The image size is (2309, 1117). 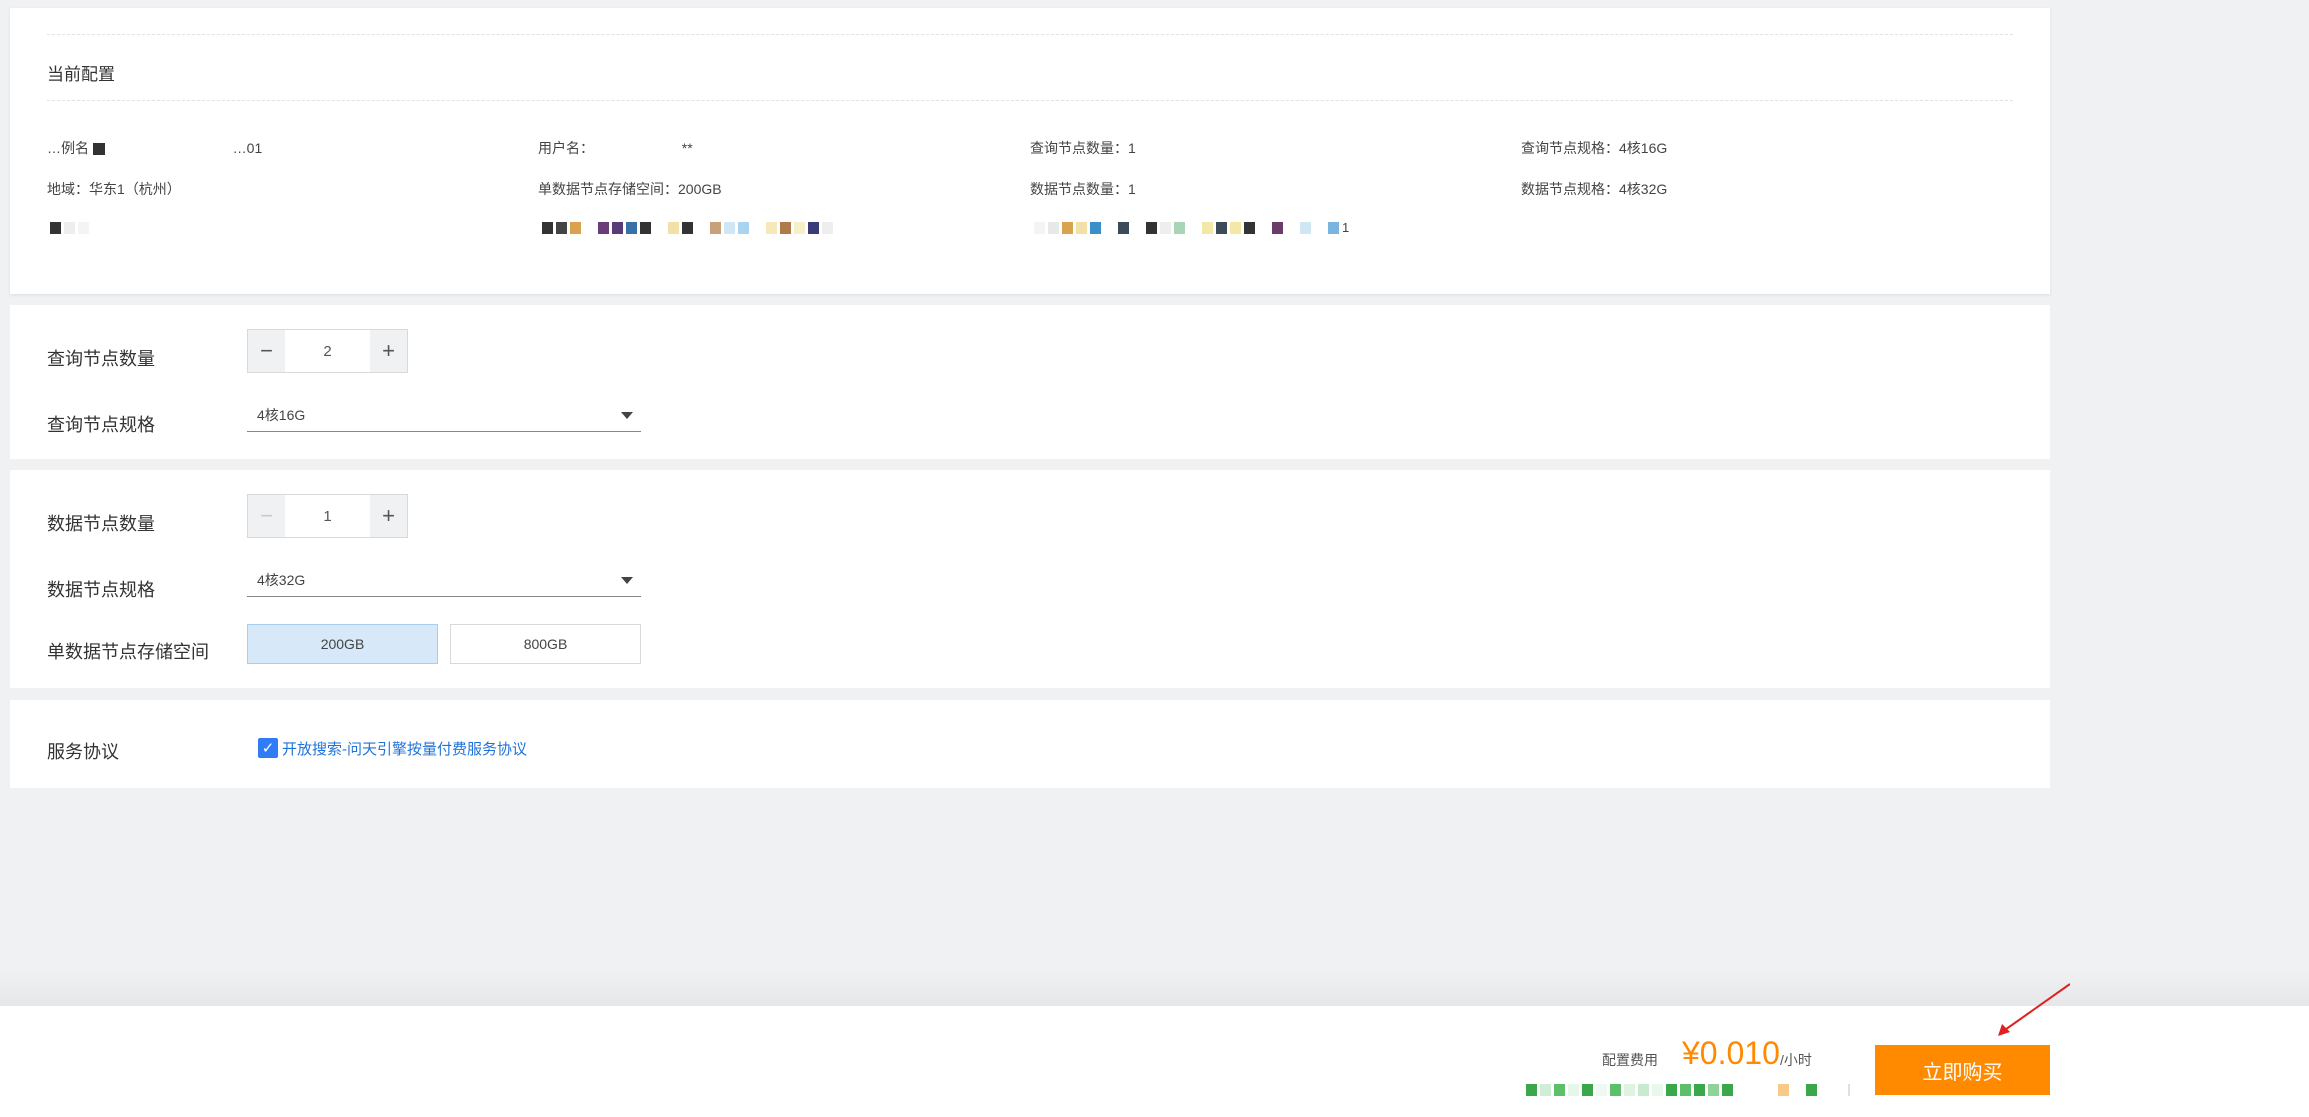 I want to click on data-node-count-stepper: − 1 +, so click(x=327, y=516).